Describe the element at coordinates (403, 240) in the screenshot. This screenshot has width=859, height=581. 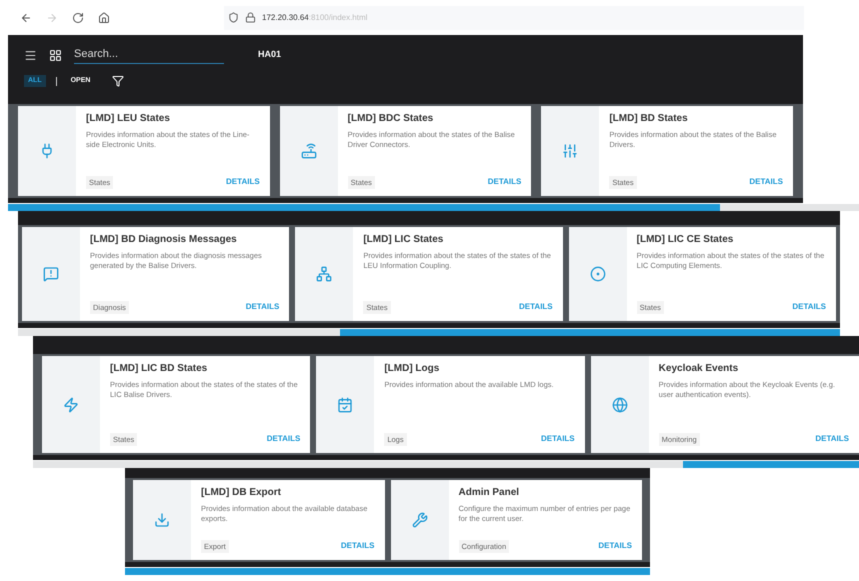
I see `card-title: [LMD] LIC States` at that location.